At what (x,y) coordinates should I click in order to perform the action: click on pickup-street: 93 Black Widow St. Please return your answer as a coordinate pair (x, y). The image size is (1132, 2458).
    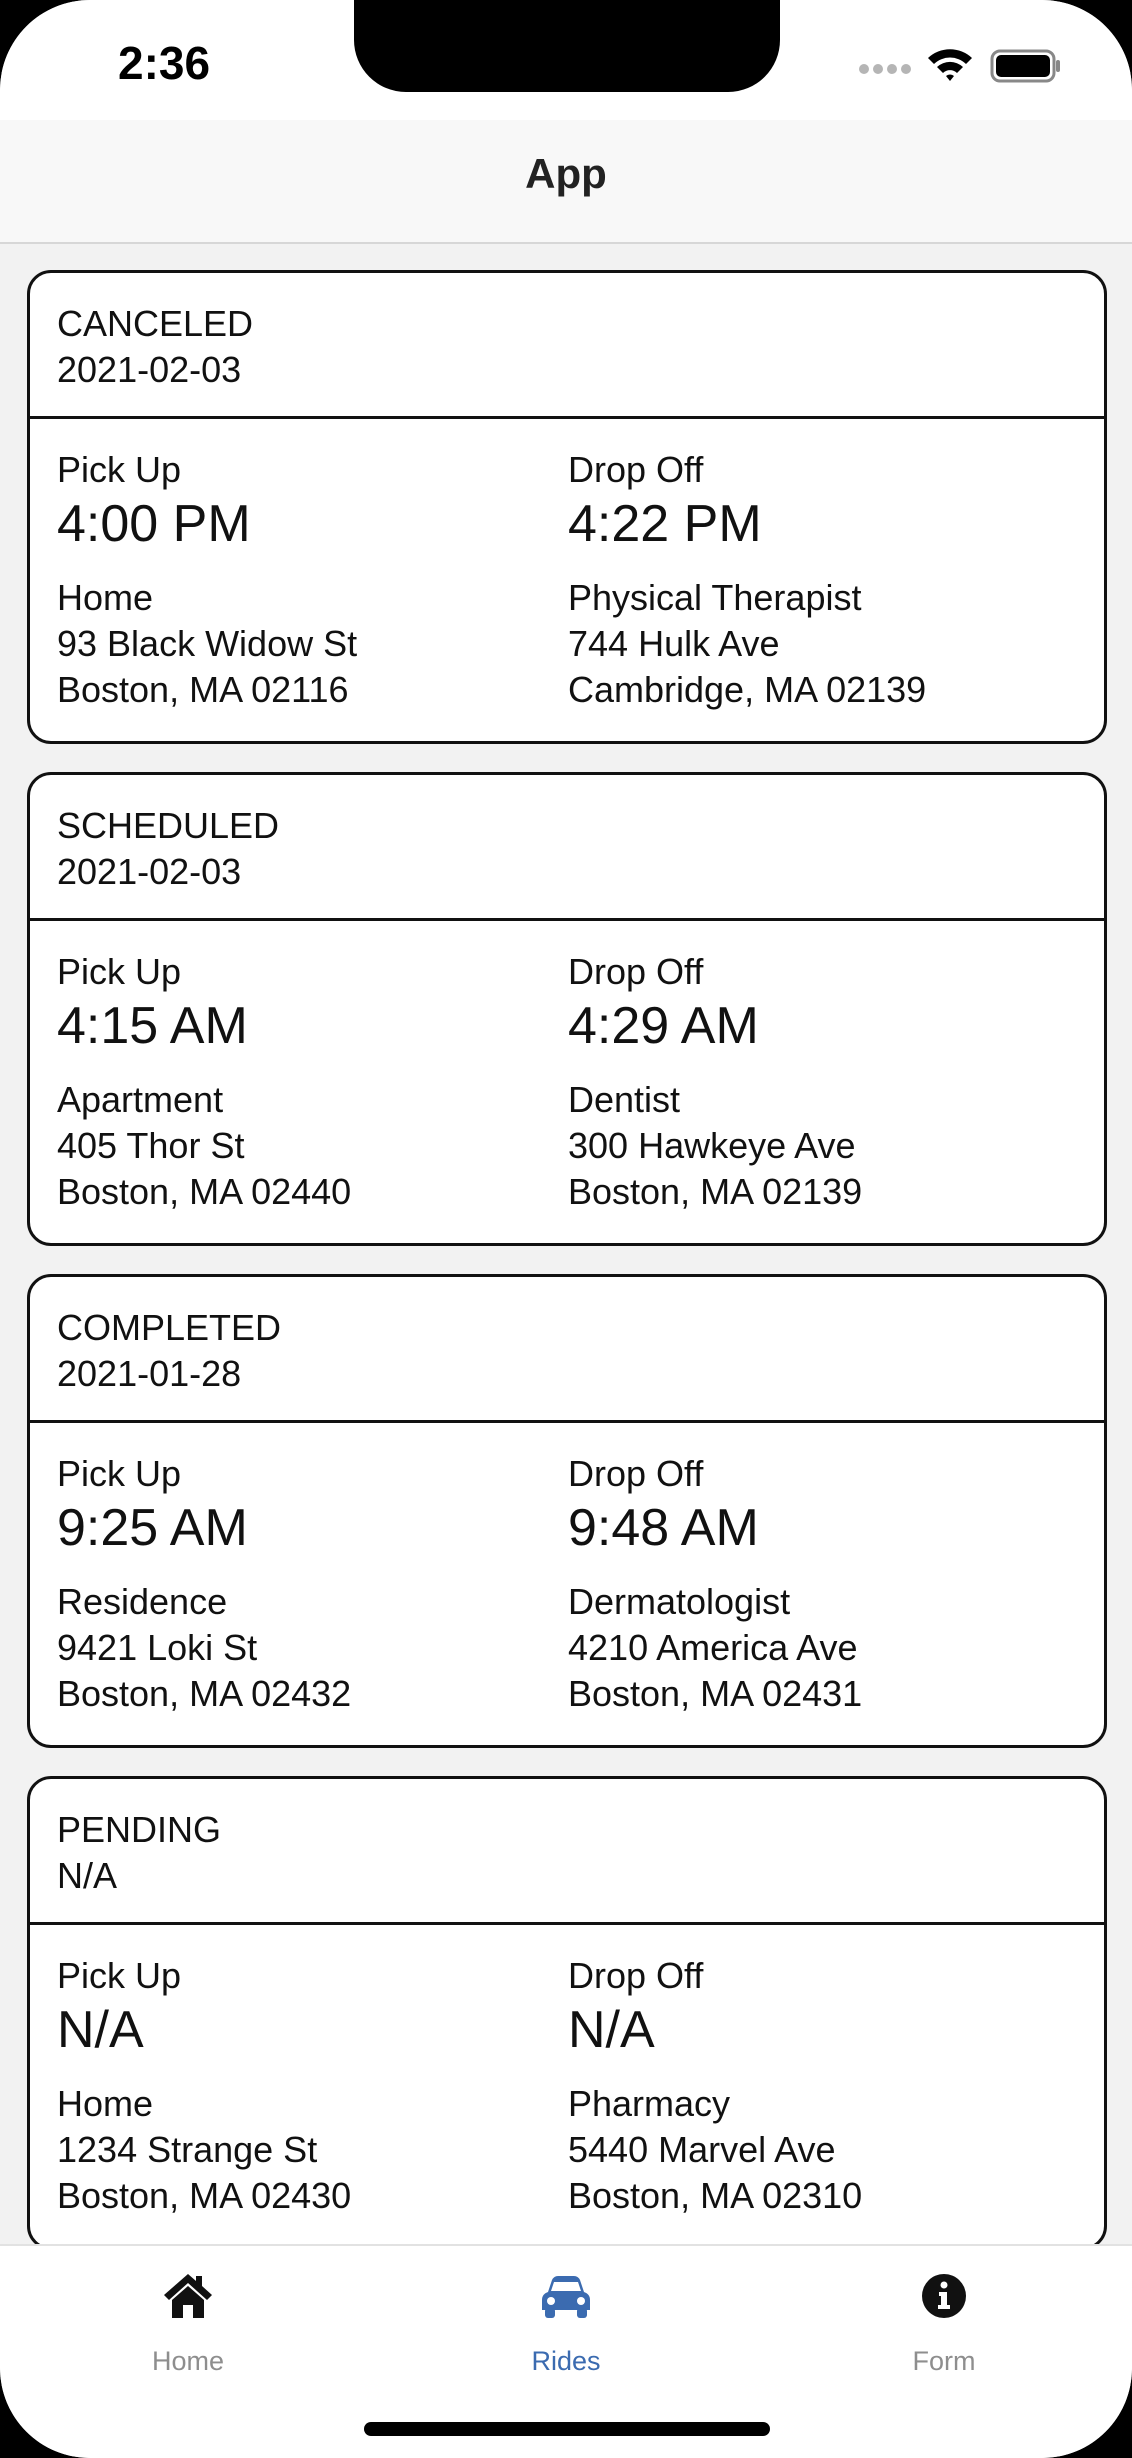
    Looking at the image, I should click on (207, 643).